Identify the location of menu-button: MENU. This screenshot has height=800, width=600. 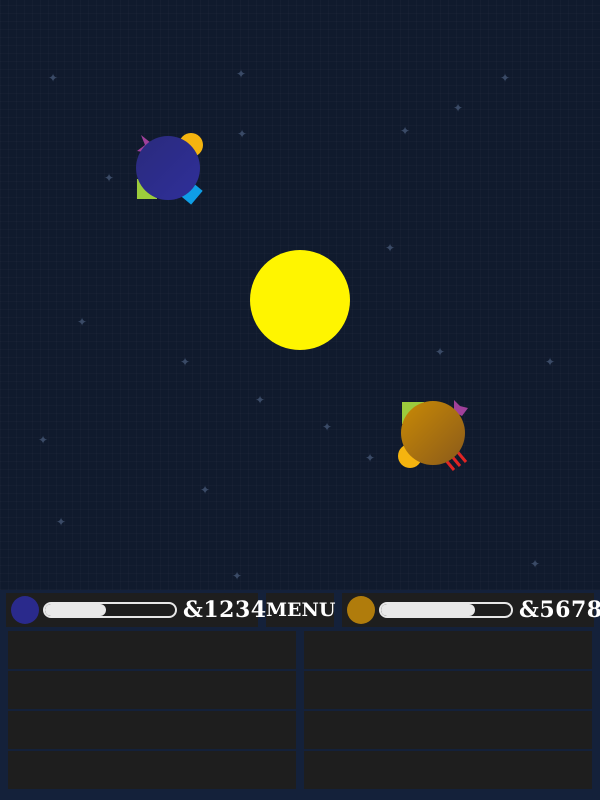
(300, 610).